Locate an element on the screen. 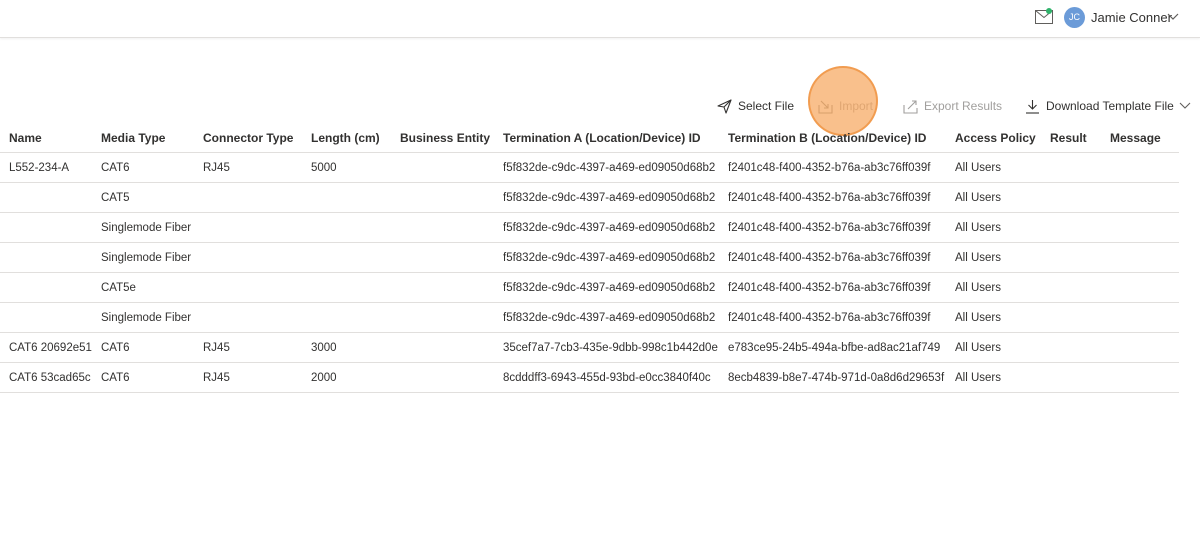 The width and height of the screenshot is (1200, 560). select-file-label: Select File is located at coordinates (766, 106).